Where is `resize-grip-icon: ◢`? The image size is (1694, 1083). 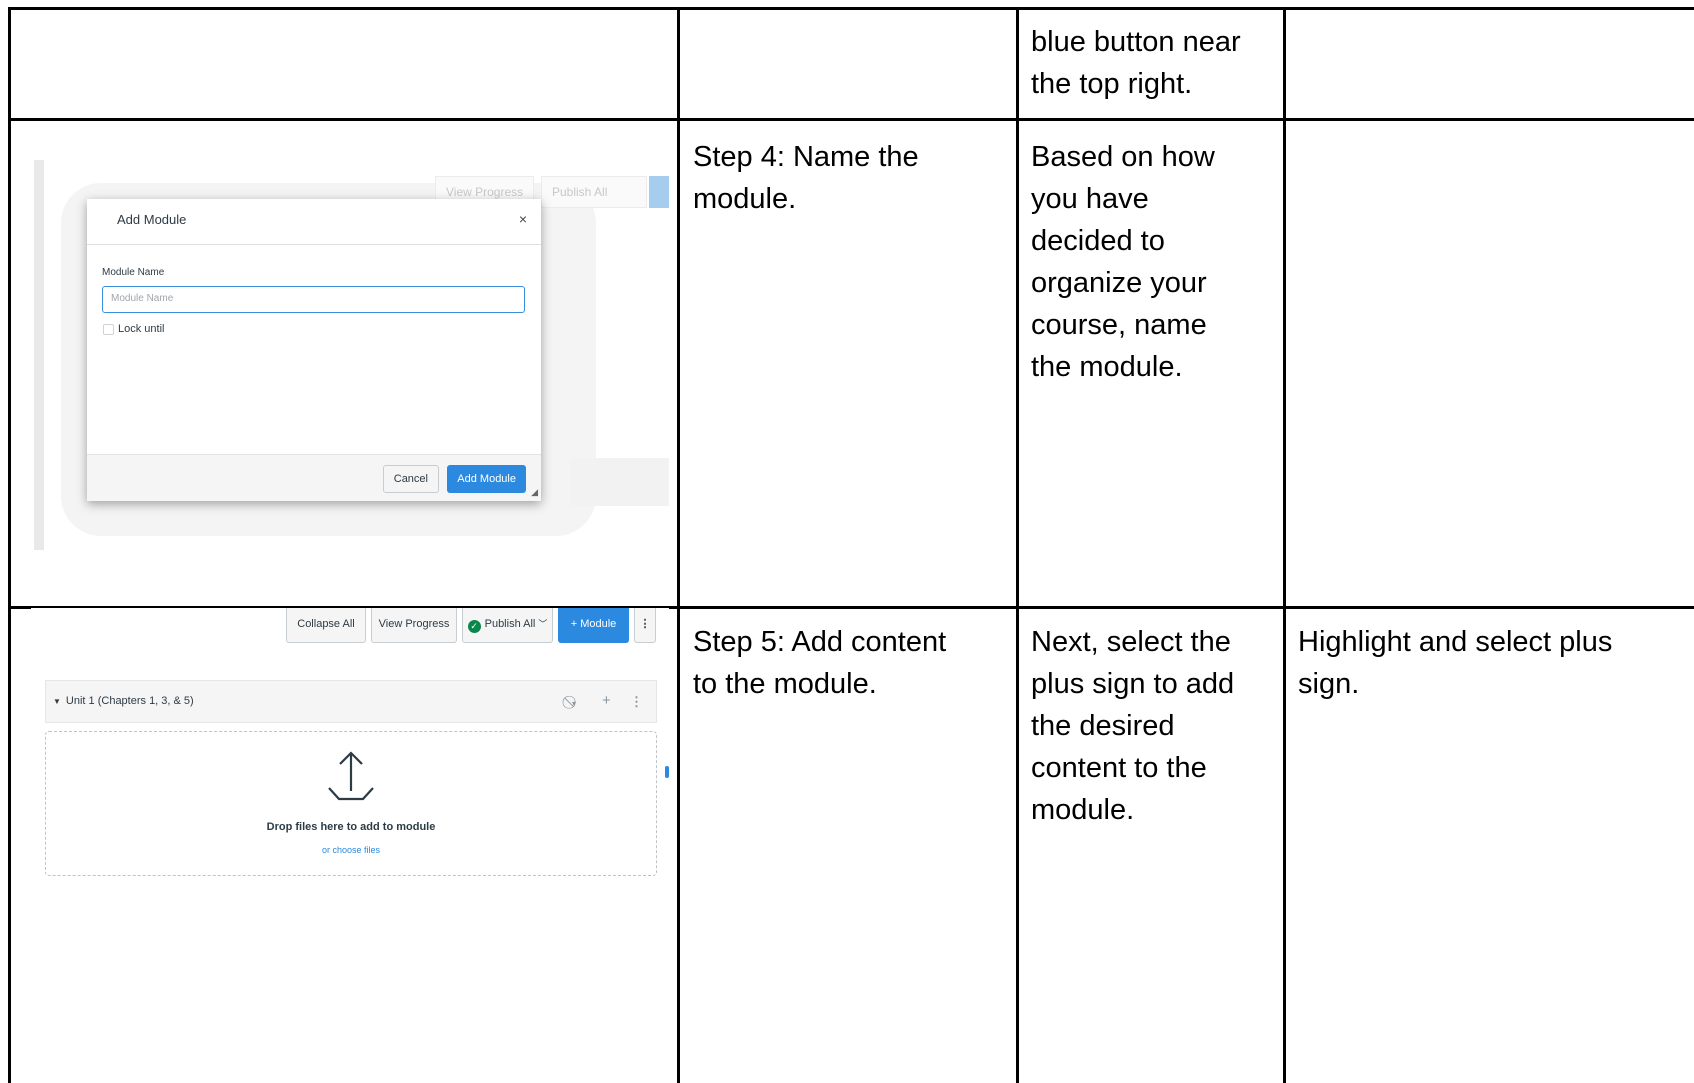
resize-grip-icon: ◢ is located at coordinates (534, 492).